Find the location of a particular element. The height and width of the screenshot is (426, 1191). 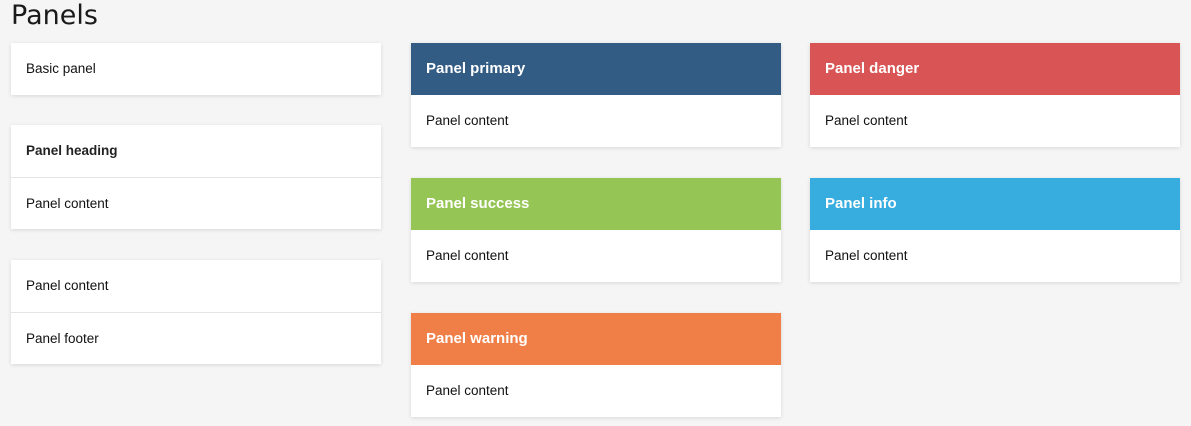

page-title: Panels is located at coordinates (54, 15).